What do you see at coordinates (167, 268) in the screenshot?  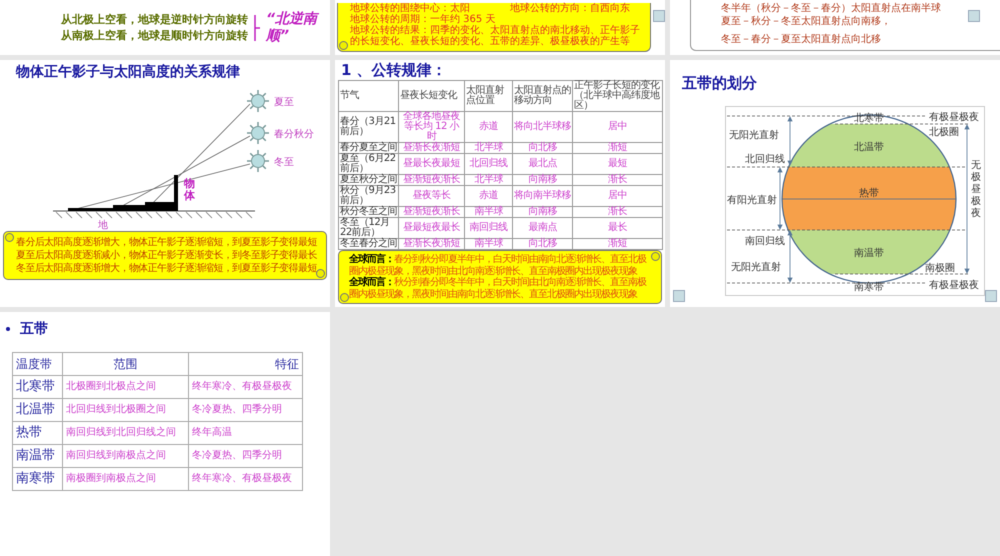 I see `scroll-text: 冬至后太阳高度逐渐增大，物体正午影子逐渐缩短，到夏至影子变得最短` at bounding box center [167, 268].